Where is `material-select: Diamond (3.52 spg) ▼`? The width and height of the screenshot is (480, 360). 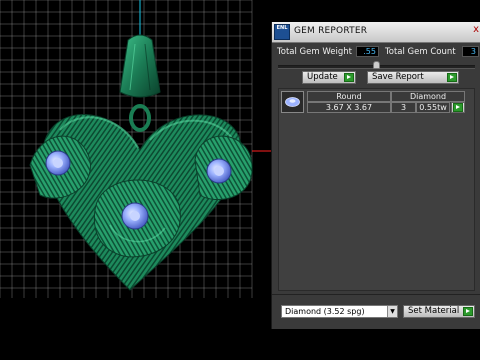
material-select: Diamond (3.52 spg) ▼ is located at coordinates (339, 311).